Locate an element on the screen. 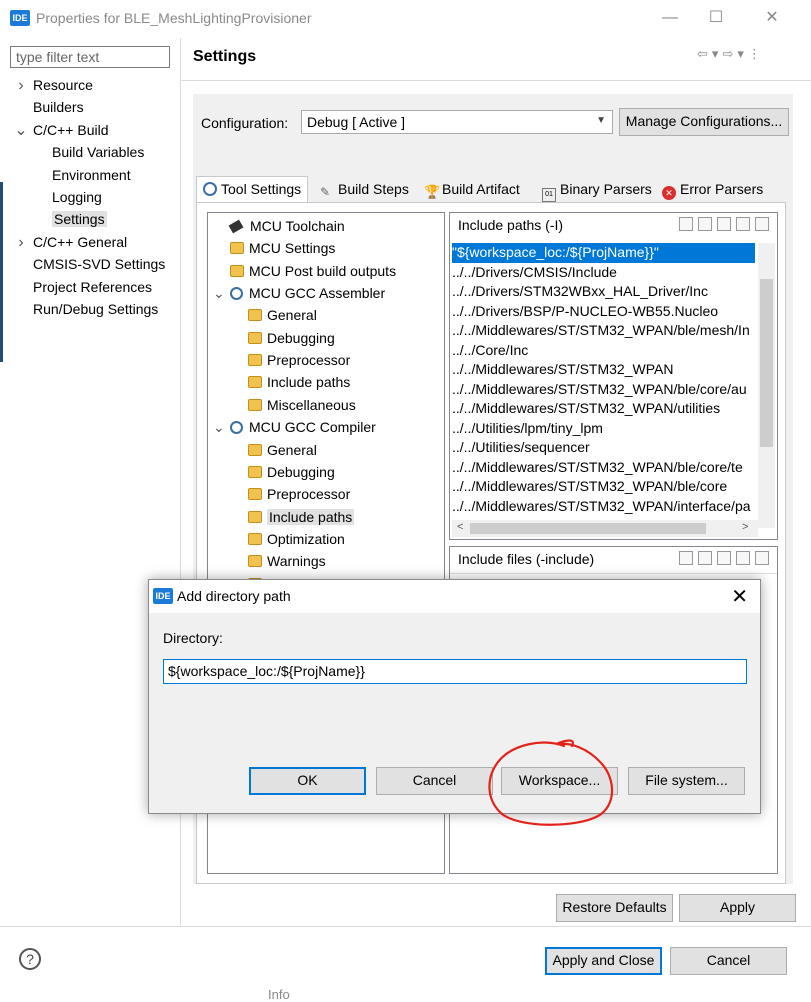 The width and height of the screenshot is (811, 1002). include-path-item: "${workspace_loc:/${ProjName}}" is located at coordinates (603, 253).